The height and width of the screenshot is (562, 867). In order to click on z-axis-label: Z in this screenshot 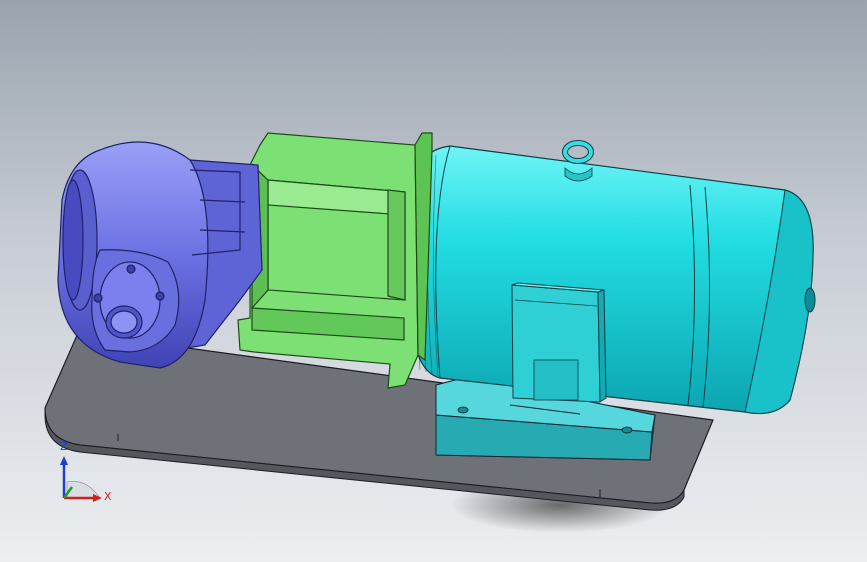, I will do `click(64, 446)`.